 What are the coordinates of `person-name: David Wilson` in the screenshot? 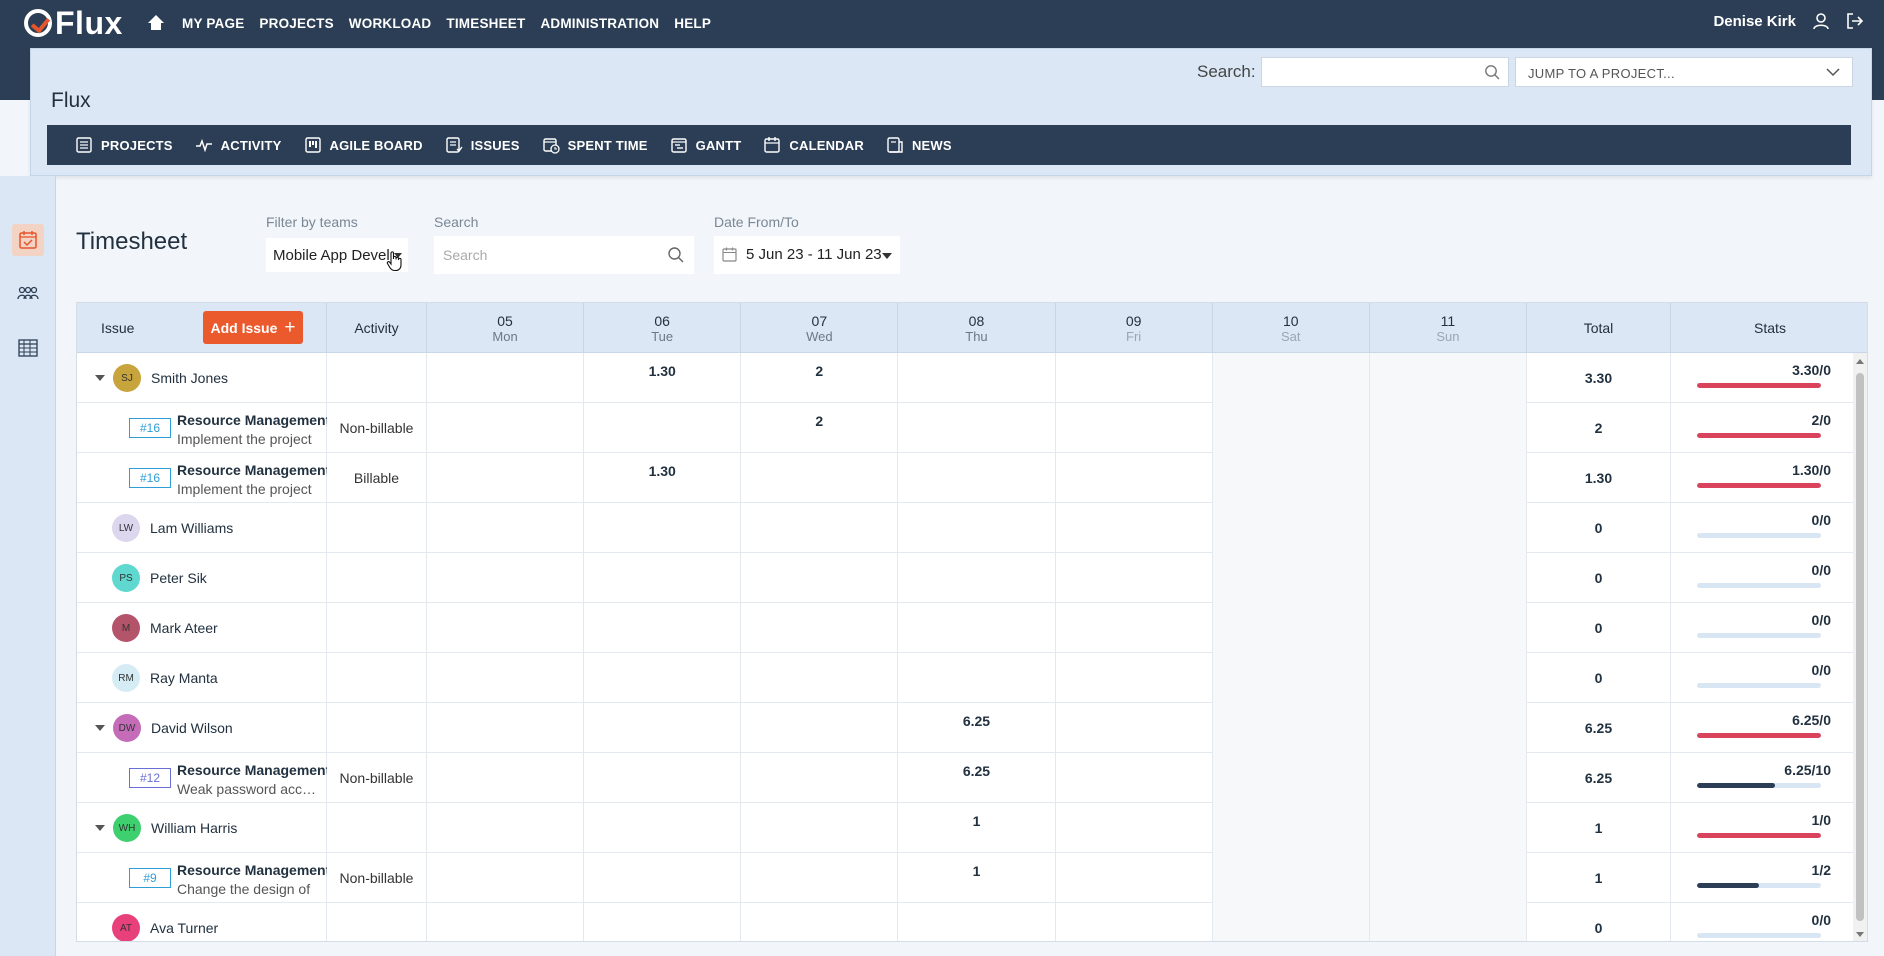 It's located at (192, 728).